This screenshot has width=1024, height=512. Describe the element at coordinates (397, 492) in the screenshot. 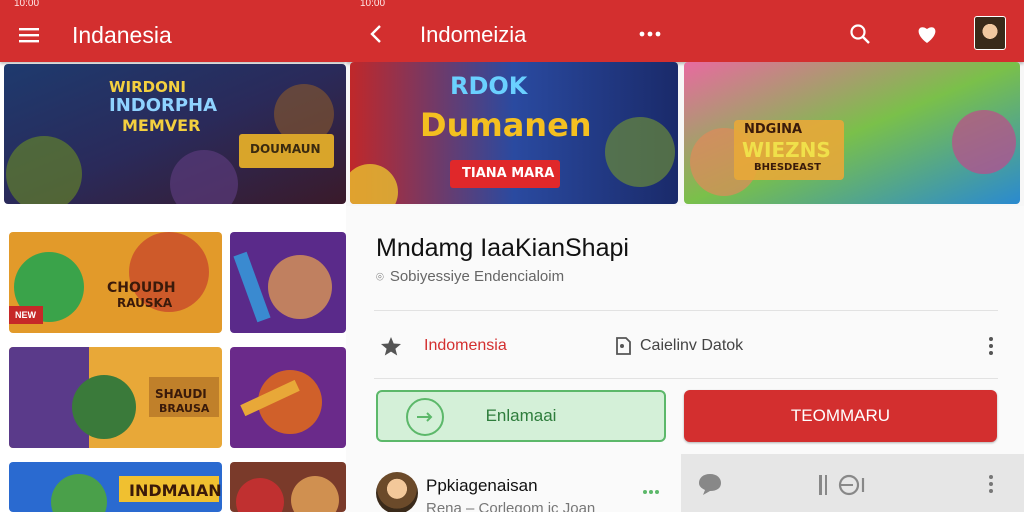

I see `developer-avatar` at that location.